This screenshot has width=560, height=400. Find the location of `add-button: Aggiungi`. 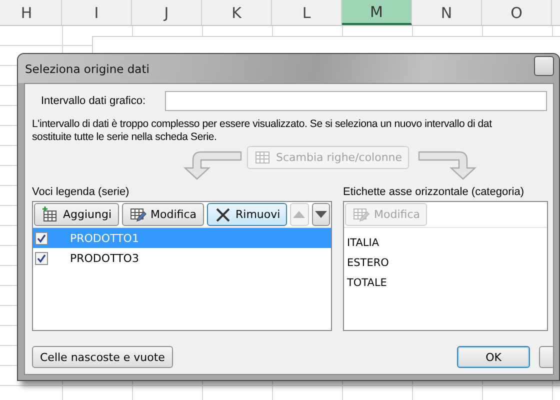

add-button: Aggiungi is located at coordinates (76, 214).